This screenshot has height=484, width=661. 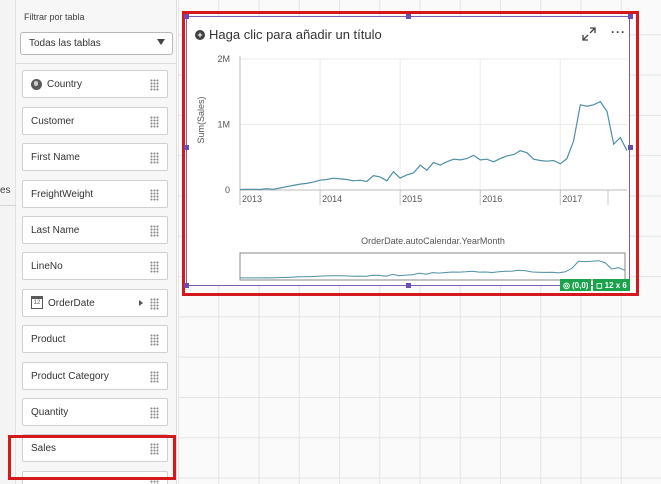 I want to click on field-lineno: LineNo, so click(x=95, y=266).